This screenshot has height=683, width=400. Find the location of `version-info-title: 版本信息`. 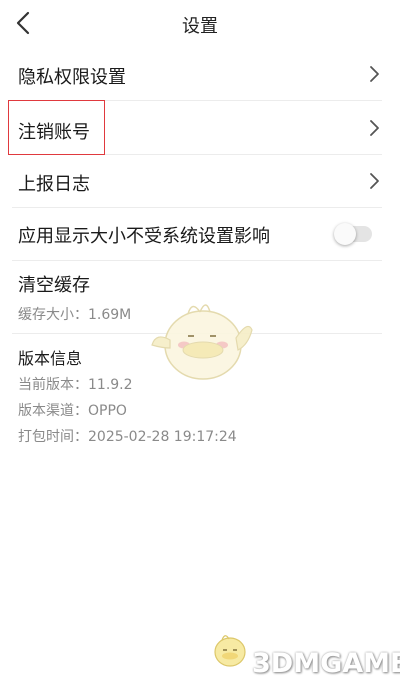

version-info-title: 版本信息 is located at coordinates (50, 358).